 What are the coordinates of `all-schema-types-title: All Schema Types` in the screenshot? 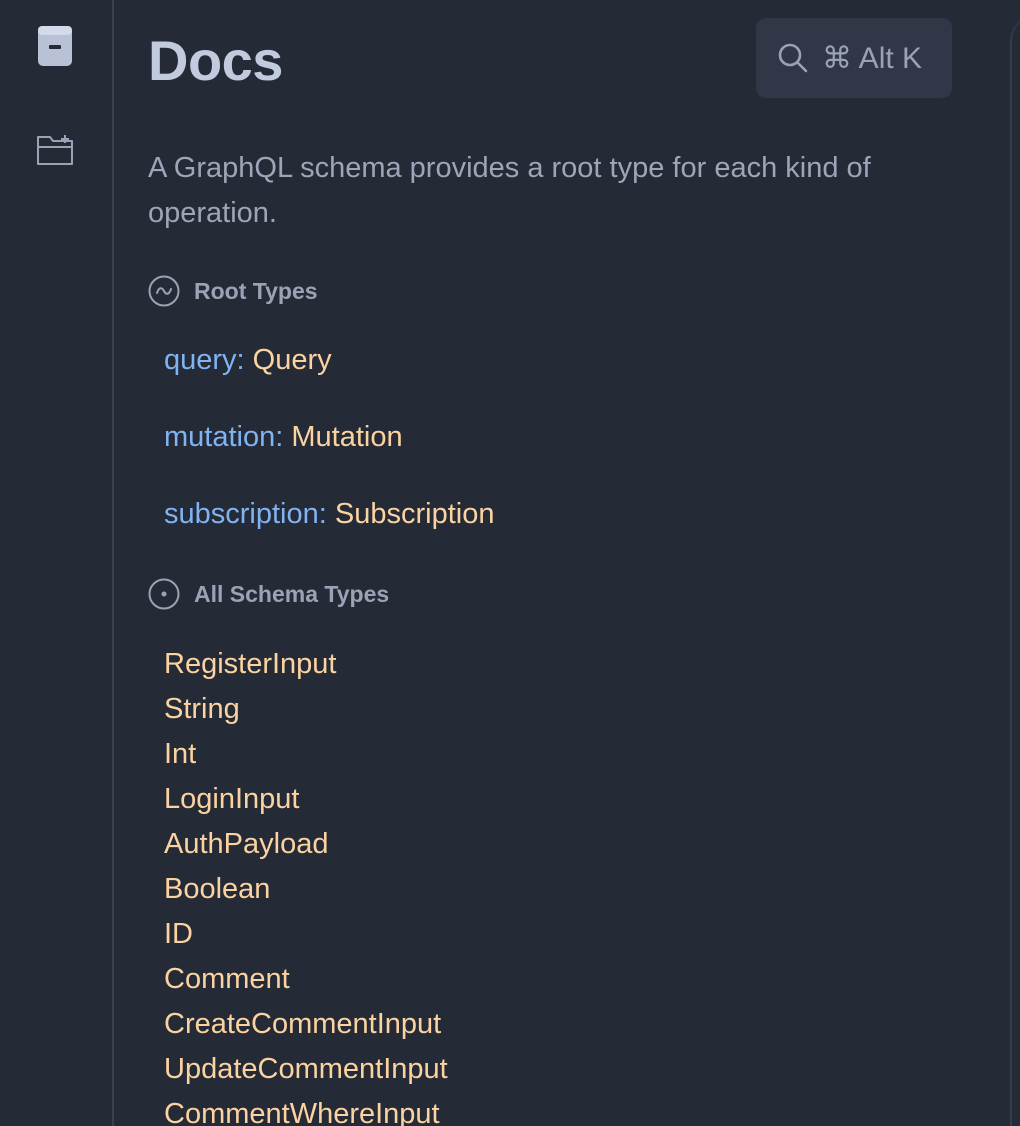 It's located at (292, 593).